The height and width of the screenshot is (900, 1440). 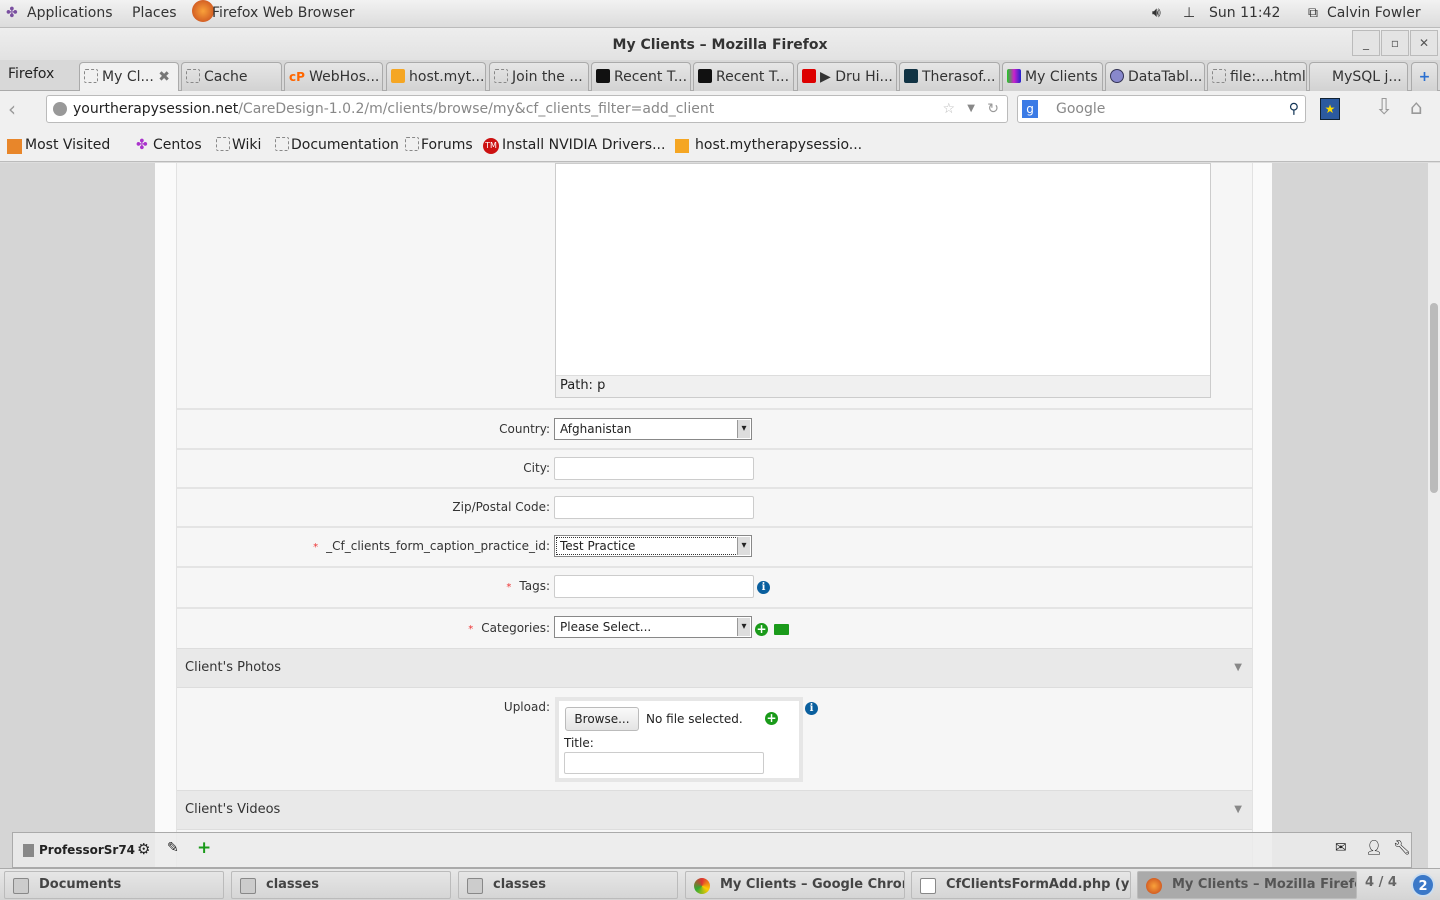 I want to click on task-classes-1: classes, so click(x=341, y=885).